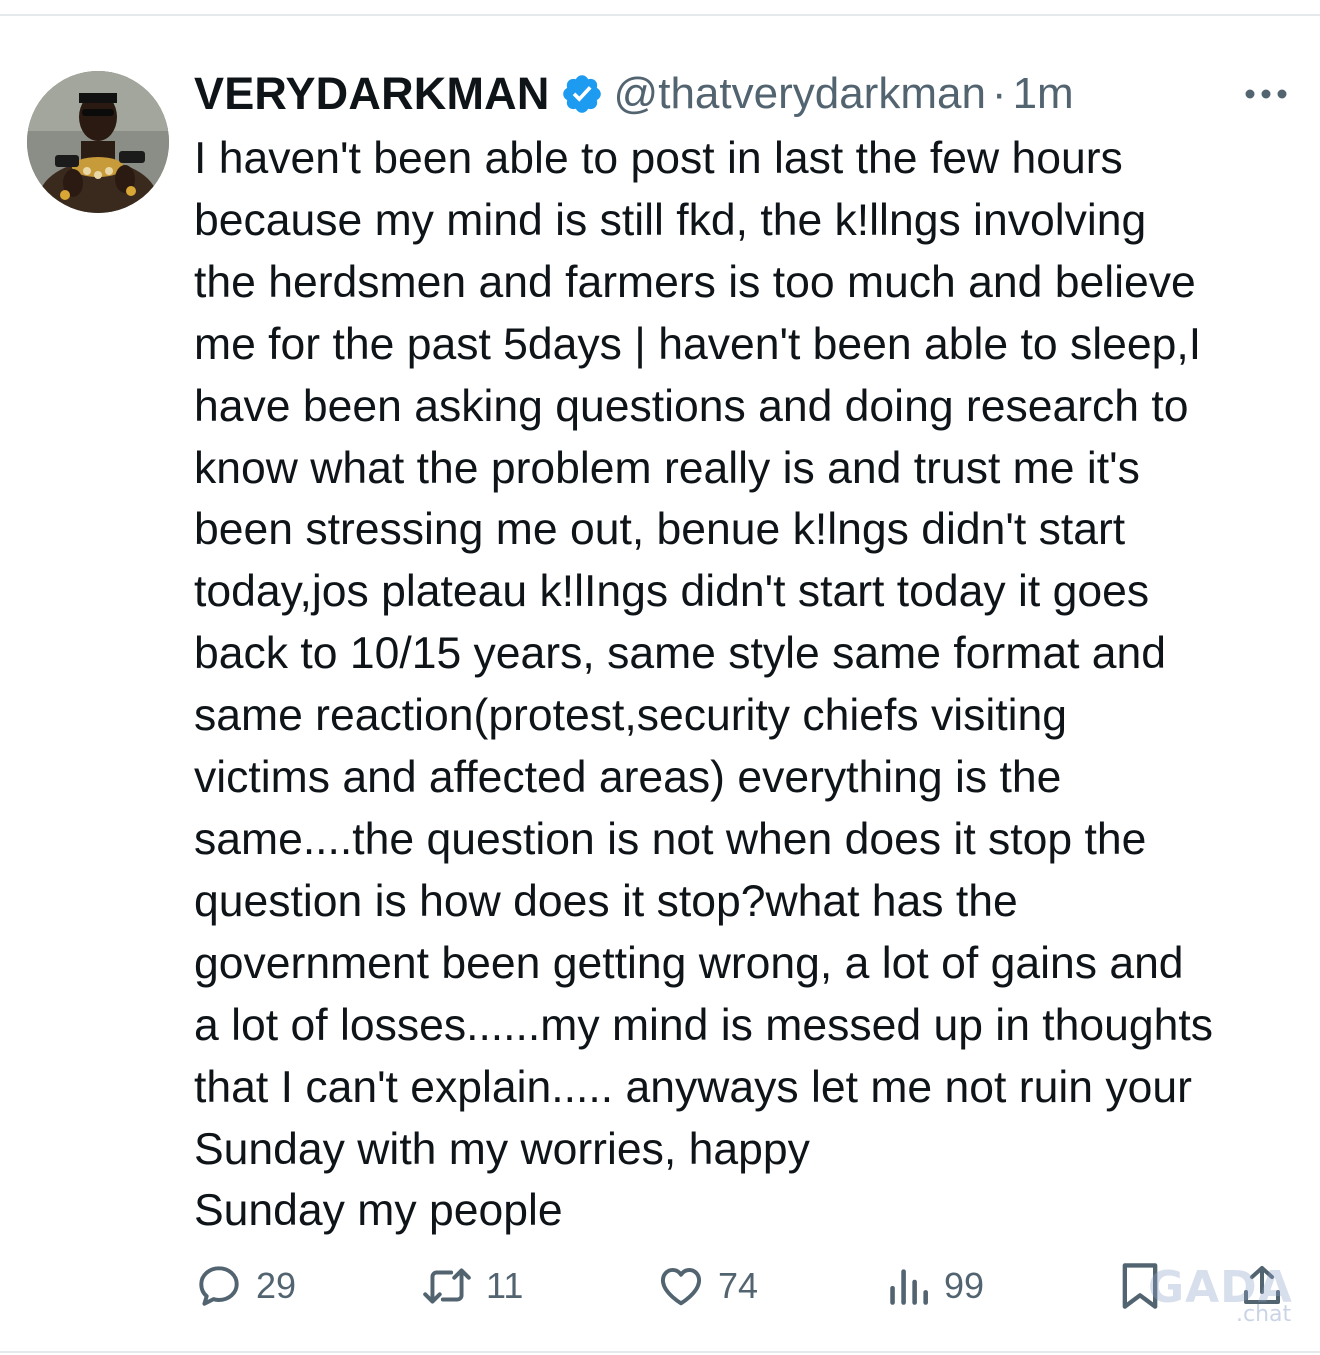  I want to click on repost-count: 11, so click(505, 1285).